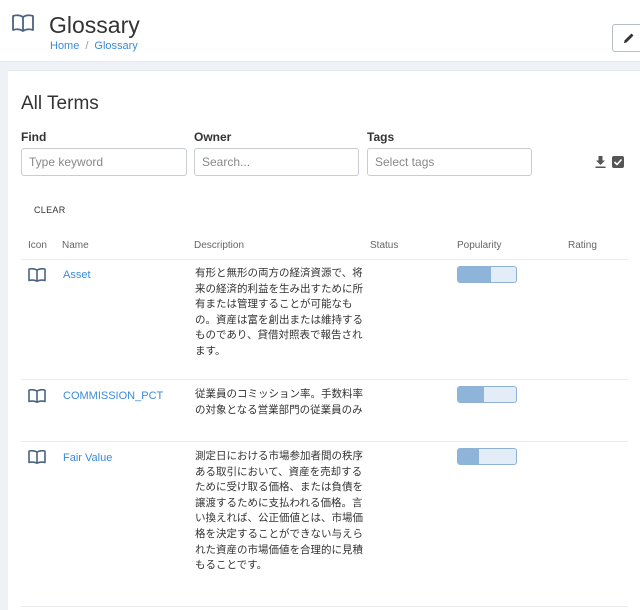 The height and width of the screenshot is (610, 640). Describe the element at coordinates (64, 46) in the screenshot. I see `breadcrumb-home-link: Home` at that location.